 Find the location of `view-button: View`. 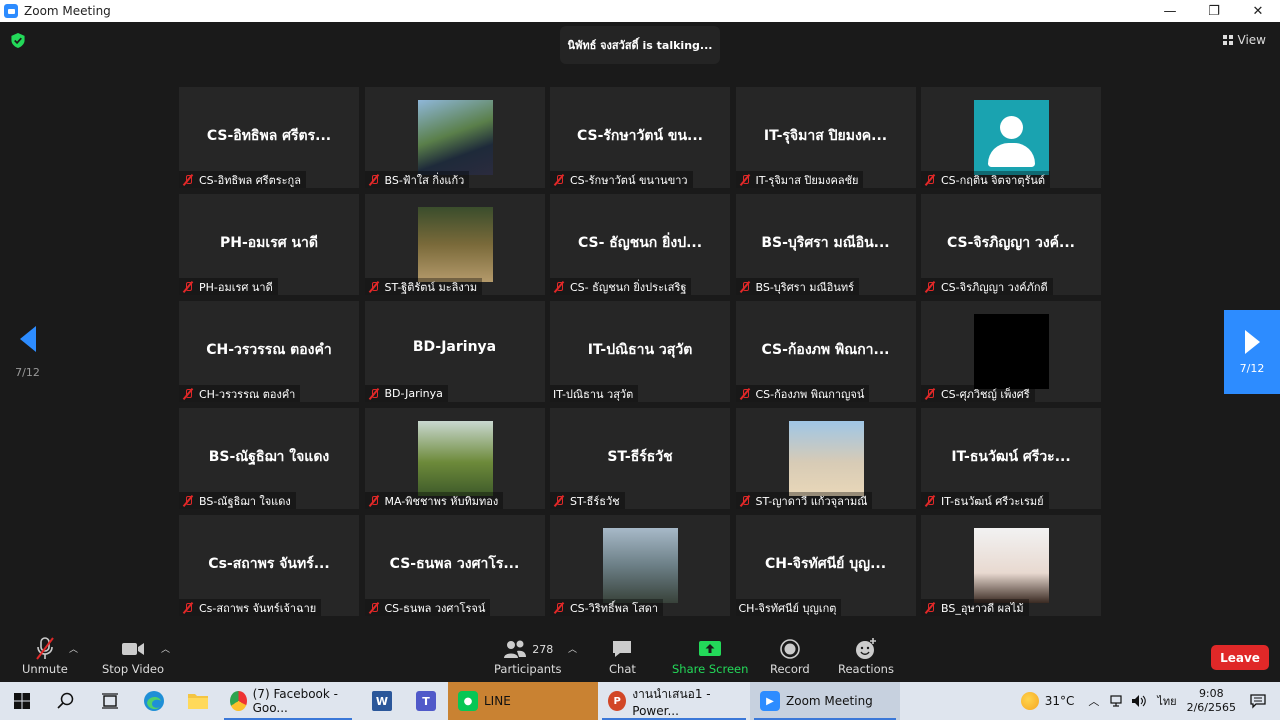

view-button: View is located at coordinates (1244, 40).